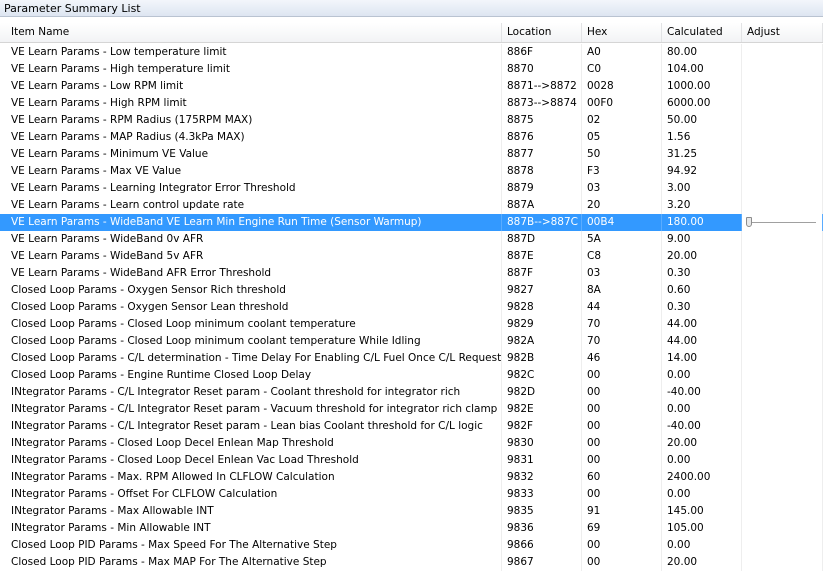 The height and width of the screenshot is (571, 823). What do you see at coordinates (542, 358) in the screenshot?
I see `location-cell: 982B` at bounding box center [542, 358].